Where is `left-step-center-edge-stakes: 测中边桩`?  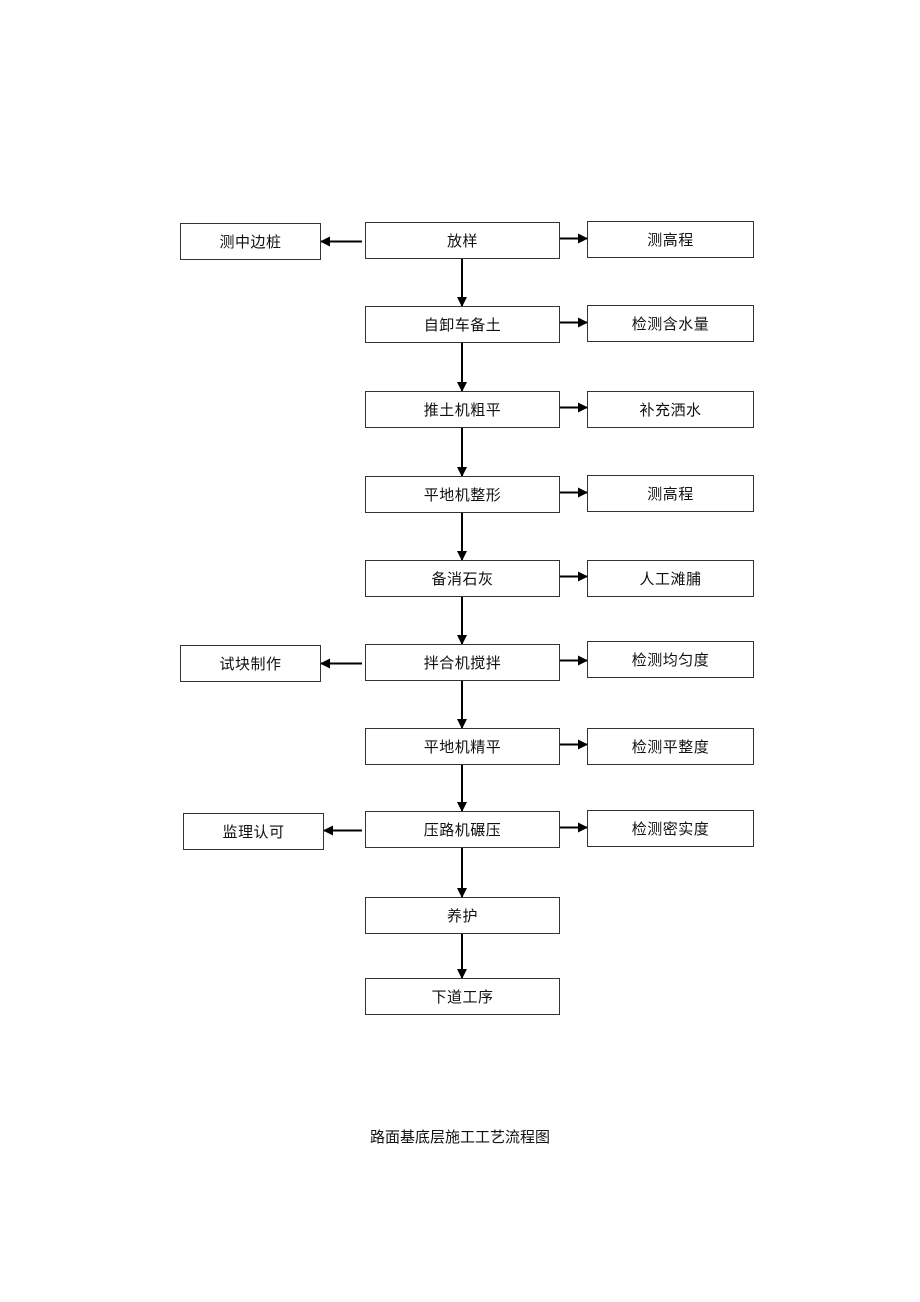 left-step-center-edge-stakes: 测中边桩 is located at coordinates (250, 241).